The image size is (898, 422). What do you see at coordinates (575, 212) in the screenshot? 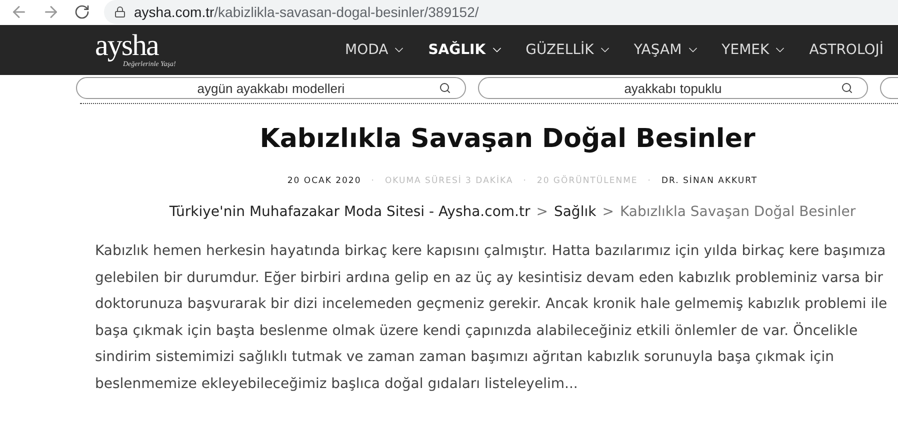
I see `breadcrumb-link: Sağlık` at bounding box center [575, 212].